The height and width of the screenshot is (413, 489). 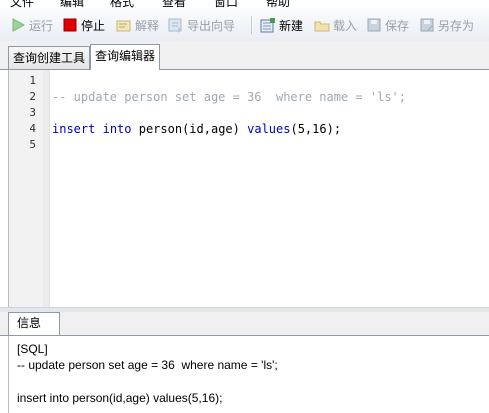 What do you see at coordinates (18, 25) in the screenshot?
I see `play-icon` at bounding box center [18, 25].